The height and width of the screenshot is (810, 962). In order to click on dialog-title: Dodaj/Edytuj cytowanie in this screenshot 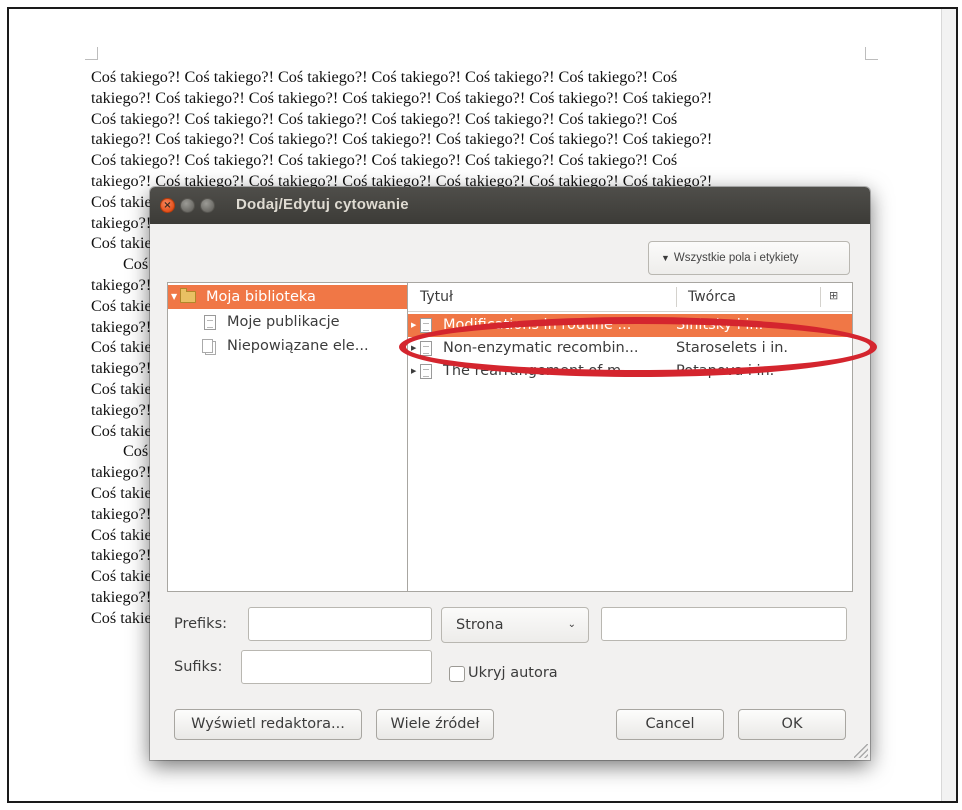, I will do `click(322, 204)`.